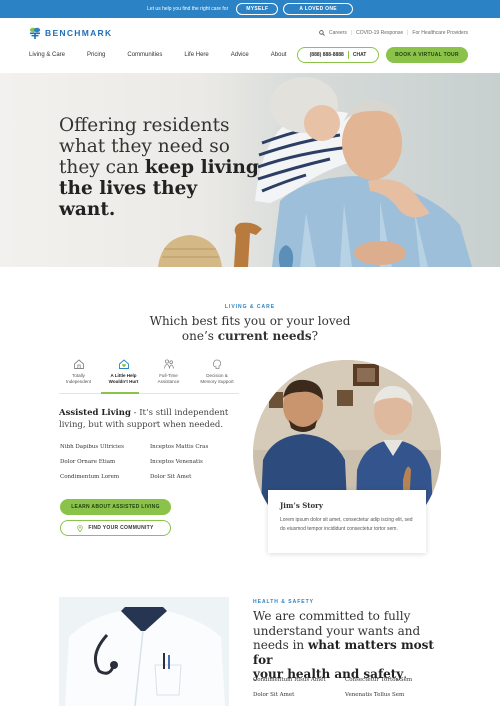  I want to click on hero-title-line-3-bold: keep living, so click(201, 167).